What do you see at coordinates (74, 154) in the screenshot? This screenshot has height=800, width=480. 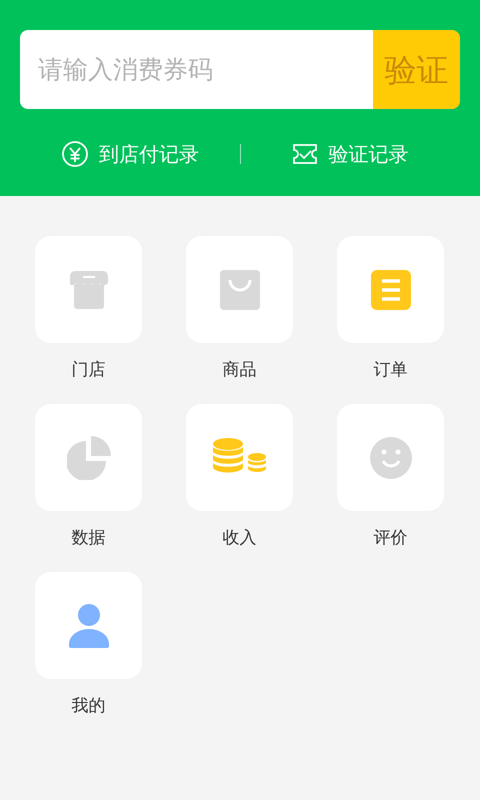 I see `yen-icon` at bounding box center [74, 154].